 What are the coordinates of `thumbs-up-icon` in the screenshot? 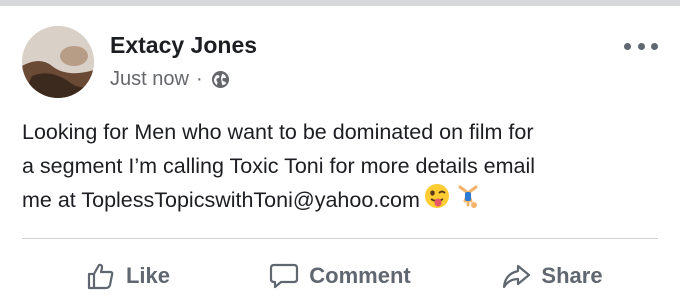 It's located at (100, 276).